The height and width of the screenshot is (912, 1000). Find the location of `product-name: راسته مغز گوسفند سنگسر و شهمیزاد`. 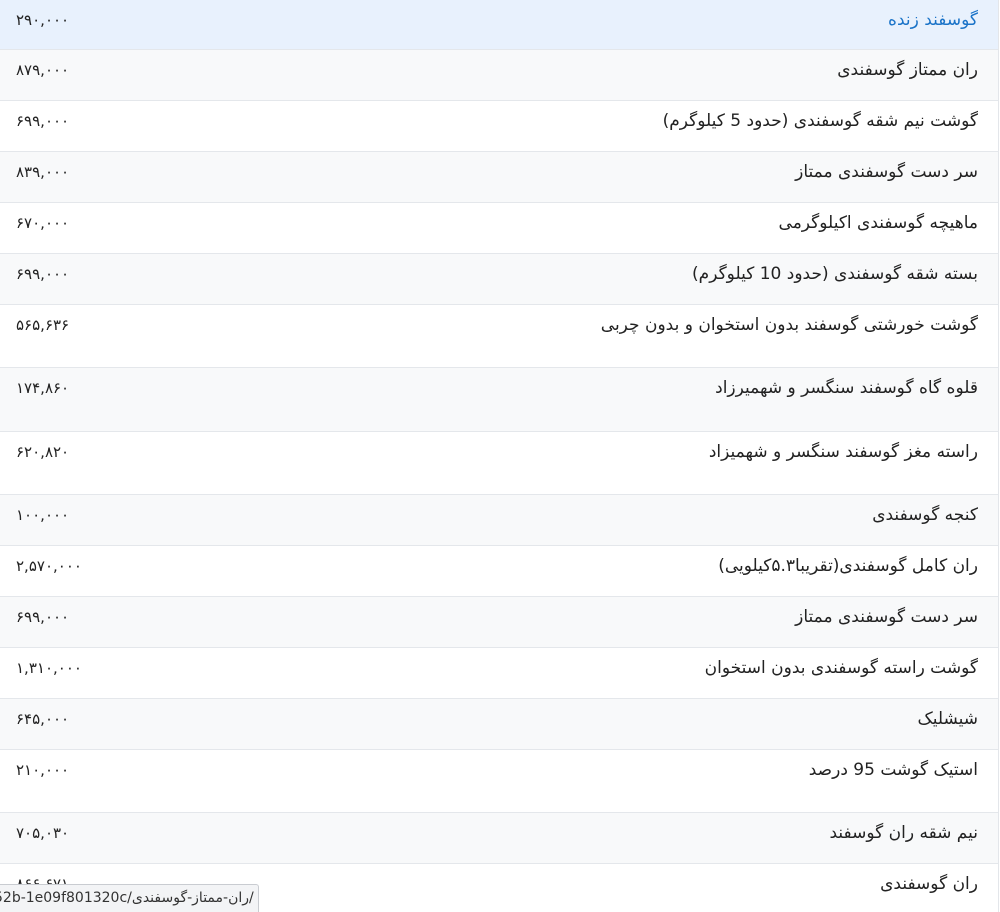

product-name: راسته مغز گوسفند سنگسر و شهمیزاد is located at coordinates (843, 452).